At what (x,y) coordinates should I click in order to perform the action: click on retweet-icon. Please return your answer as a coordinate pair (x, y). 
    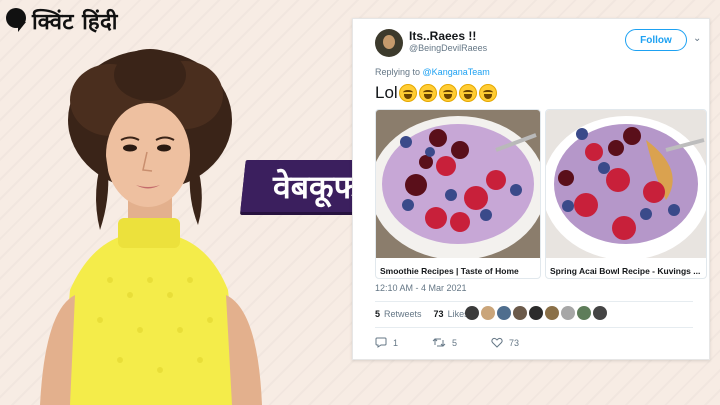
    Looking at the image, I should click on (439, 342).